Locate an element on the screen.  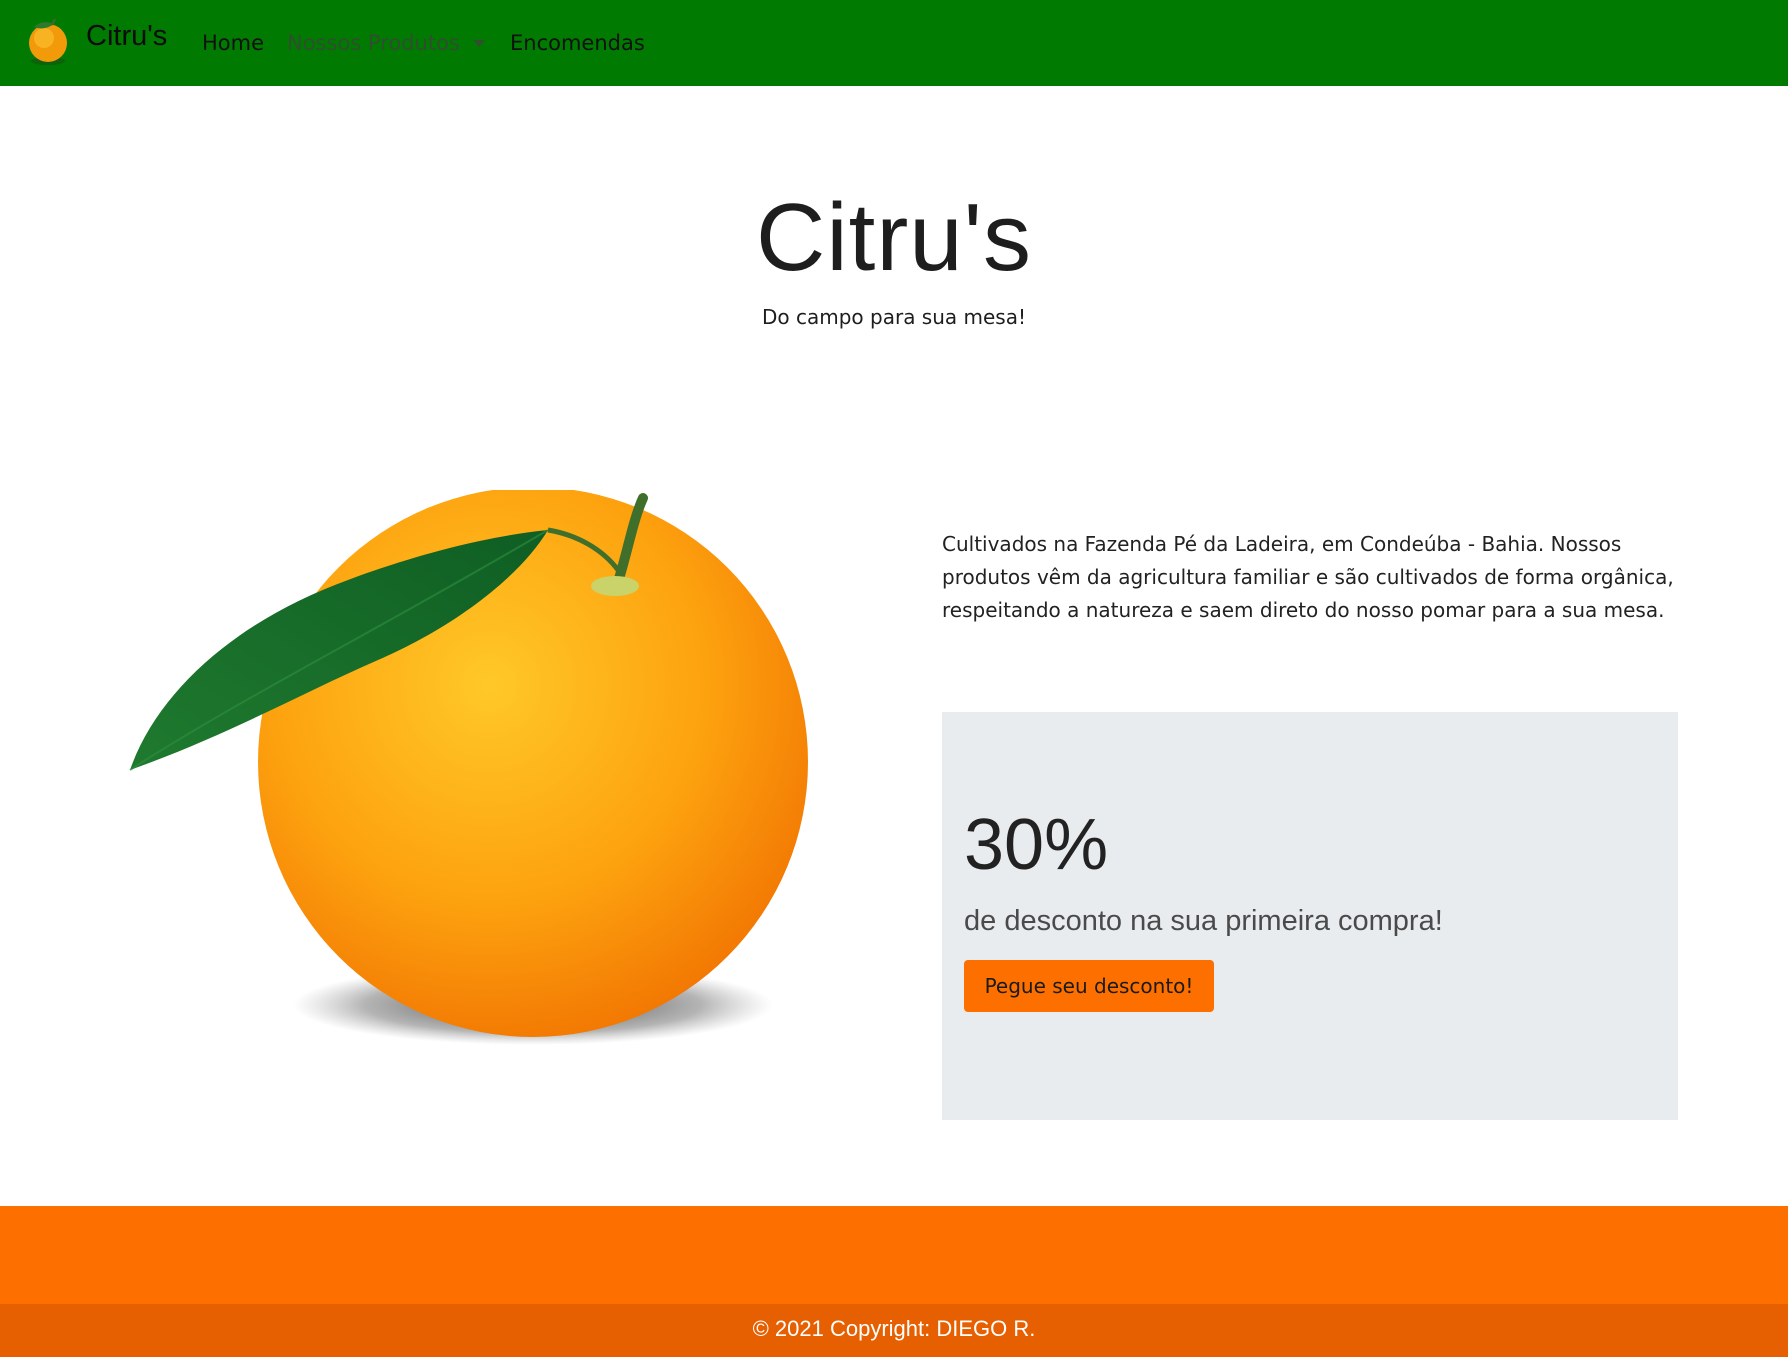
footer-copyright-bar: © 2021 Copyright: DIEGO R. is located at coordinates (894, 1330).